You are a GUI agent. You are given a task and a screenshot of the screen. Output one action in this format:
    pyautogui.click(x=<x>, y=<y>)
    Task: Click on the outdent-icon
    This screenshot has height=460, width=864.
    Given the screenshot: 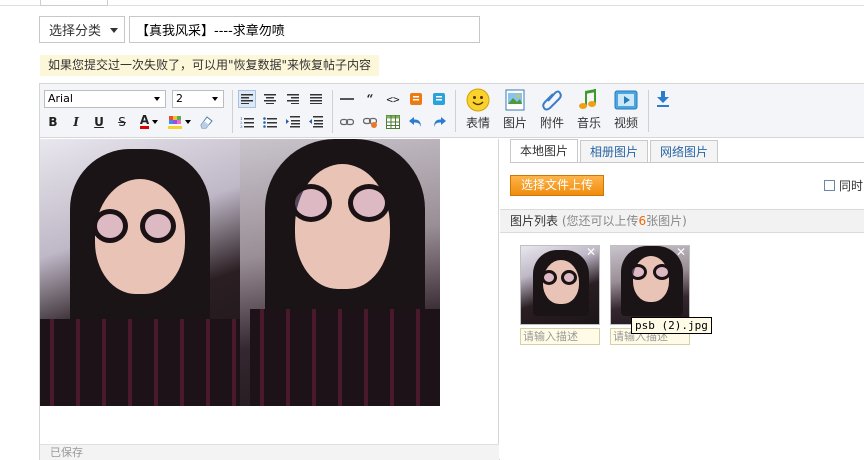 What is the action you would take?
    pyautogui.click(x=316, y=122)
    